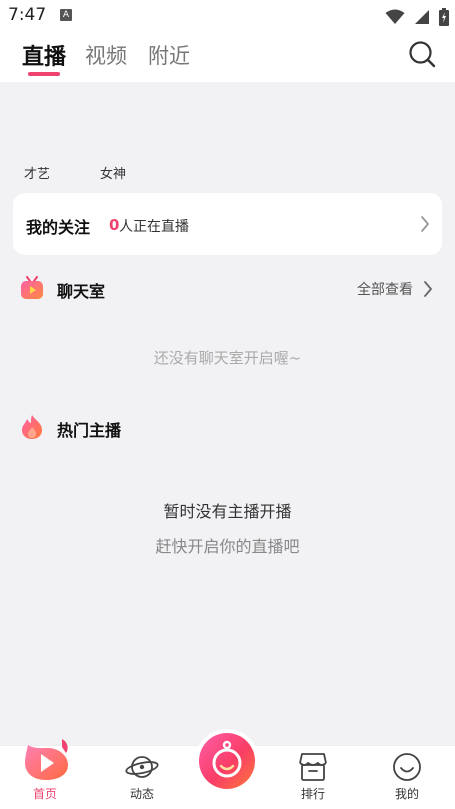 The height and width of the screenshot is (809, 455). I want to click on chat-room-title: 聊天室, so click(81, 291).